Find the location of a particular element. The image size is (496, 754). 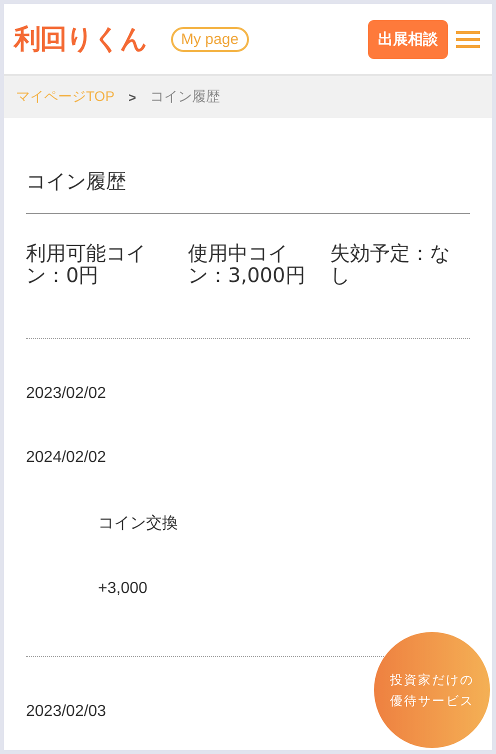

coin-summary: 利用可能コイン：0円 is located at coordinates (86, 264).